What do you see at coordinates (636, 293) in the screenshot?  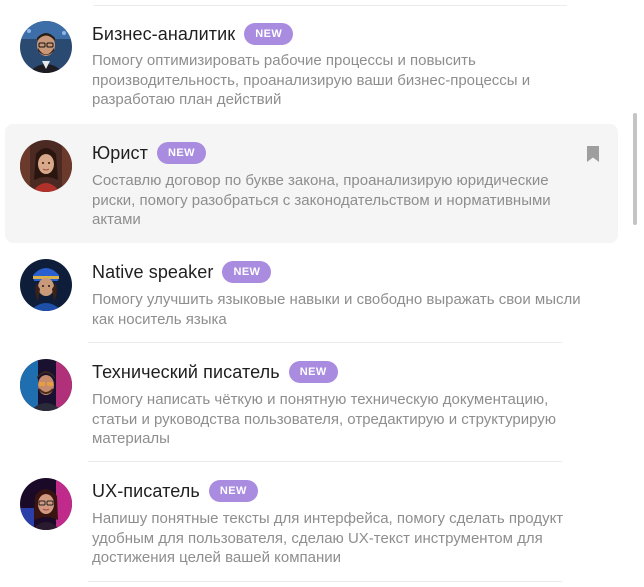 I see `scrollbar-track` at bounding box center [636, 293].